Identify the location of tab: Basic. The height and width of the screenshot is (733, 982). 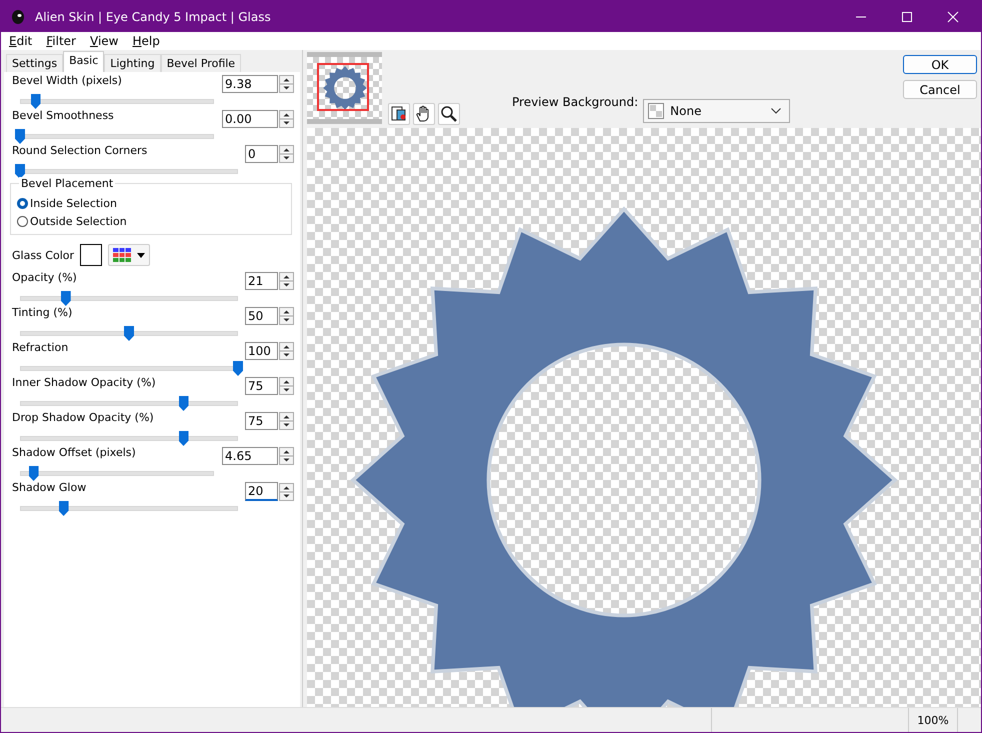
(83, 61).